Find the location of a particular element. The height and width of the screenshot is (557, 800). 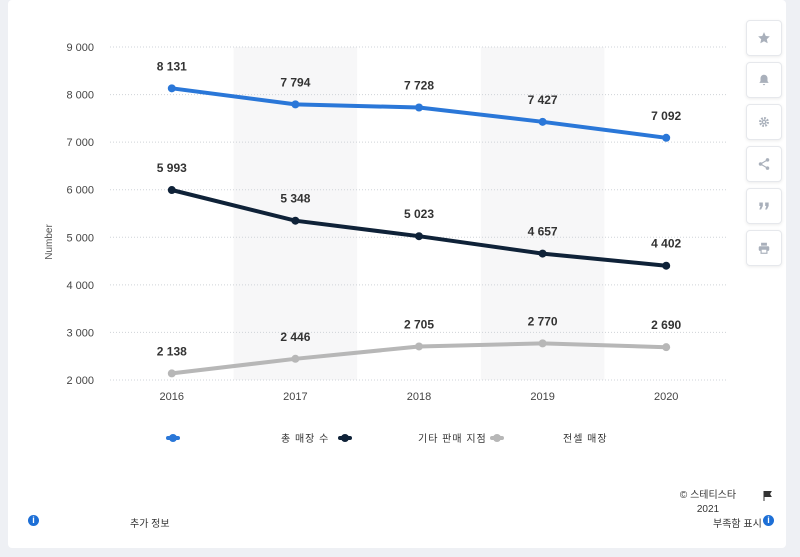

data-label: 5 993 is located at coordinates (172, 168).